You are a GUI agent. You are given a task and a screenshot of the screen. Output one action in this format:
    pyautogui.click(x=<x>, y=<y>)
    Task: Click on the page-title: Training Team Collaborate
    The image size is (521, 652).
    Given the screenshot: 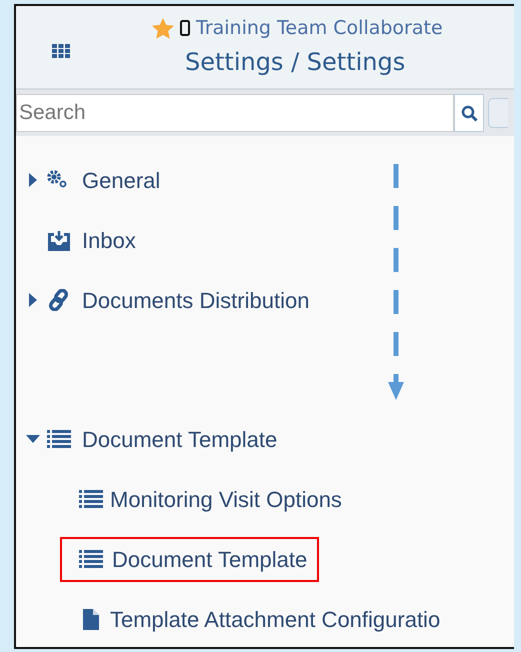 What is the action you would take?
    pyautogui.click(x=319, y=28)
    